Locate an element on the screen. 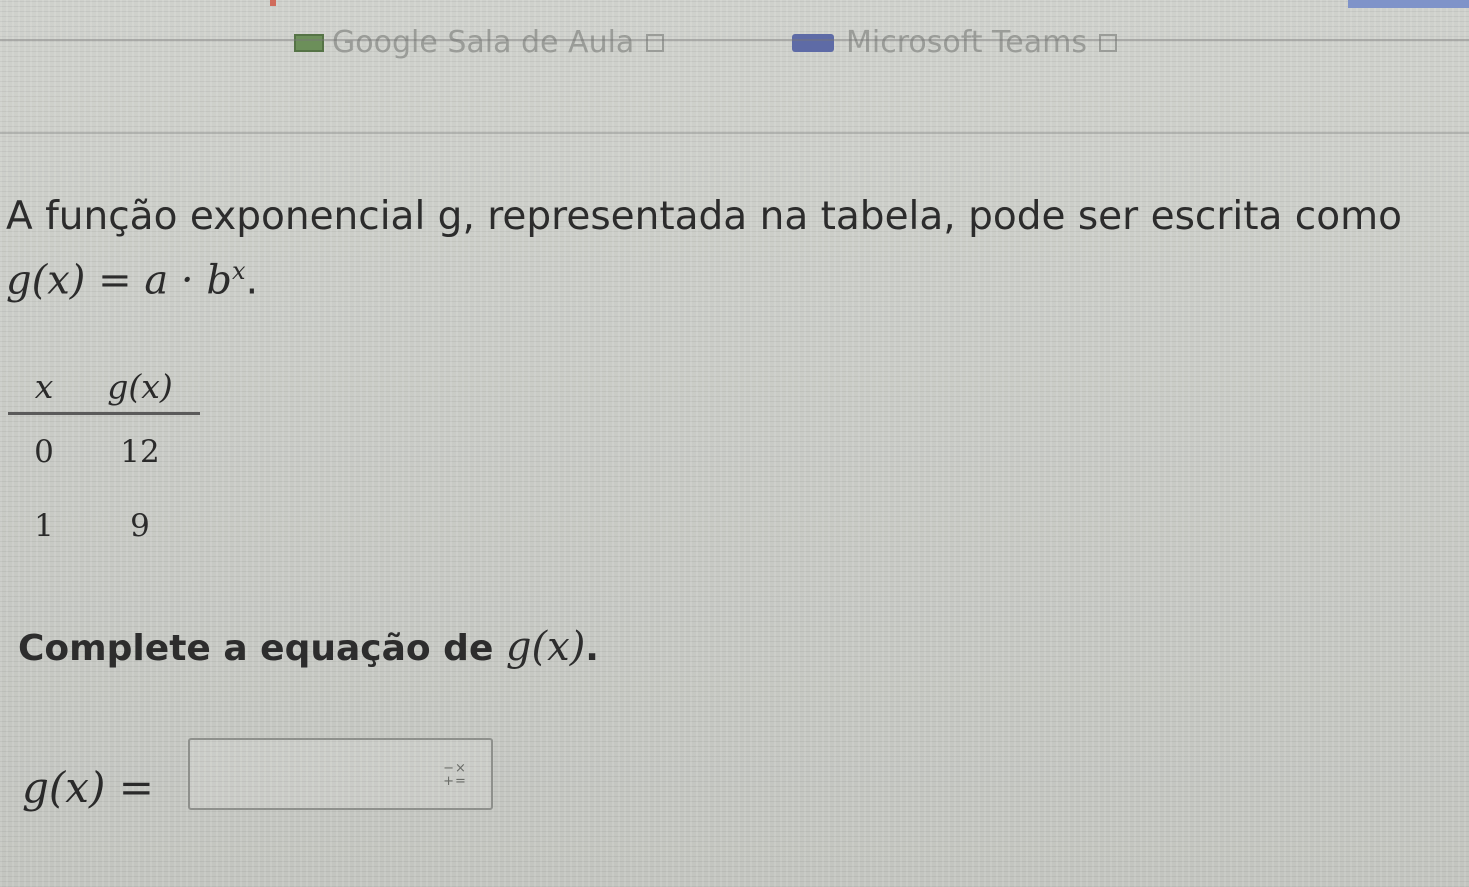  values-table-grid: x g(x) 0 12 1 9 is located at coordinates (104, 461).